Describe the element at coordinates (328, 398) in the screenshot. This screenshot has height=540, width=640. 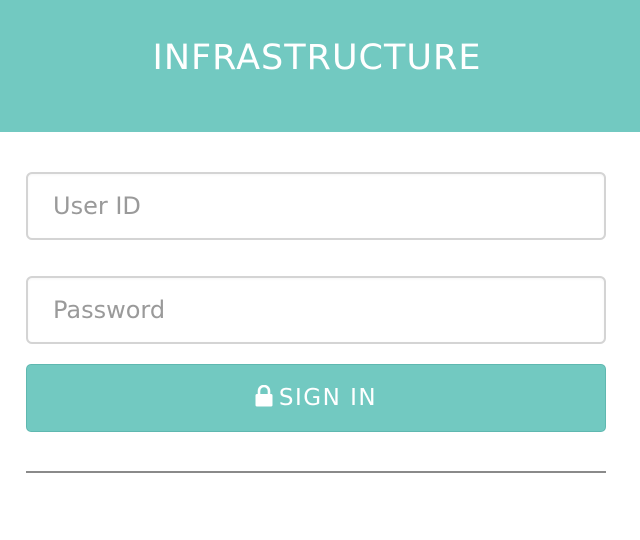
I see `sign-in-label: SIGN IN` at that location.